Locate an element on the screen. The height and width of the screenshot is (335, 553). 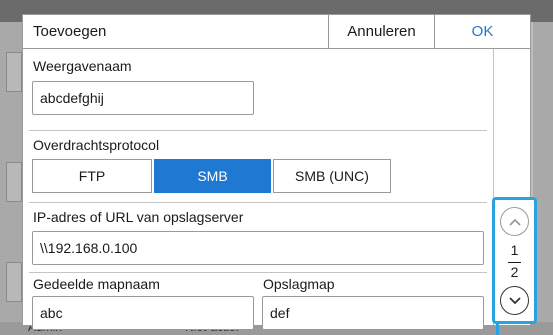
page-up-button is located at coordinates (514, 221).